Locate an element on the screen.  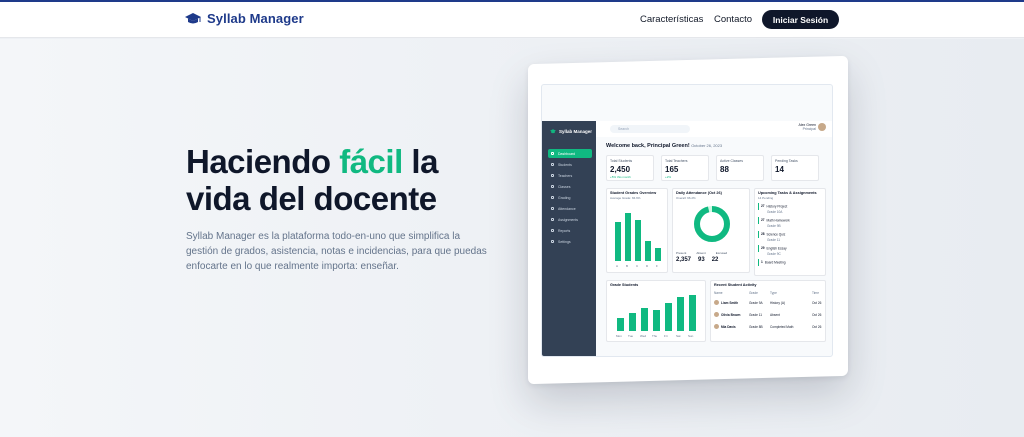
activity-header-time: Time is located at coordinates (815, 293).